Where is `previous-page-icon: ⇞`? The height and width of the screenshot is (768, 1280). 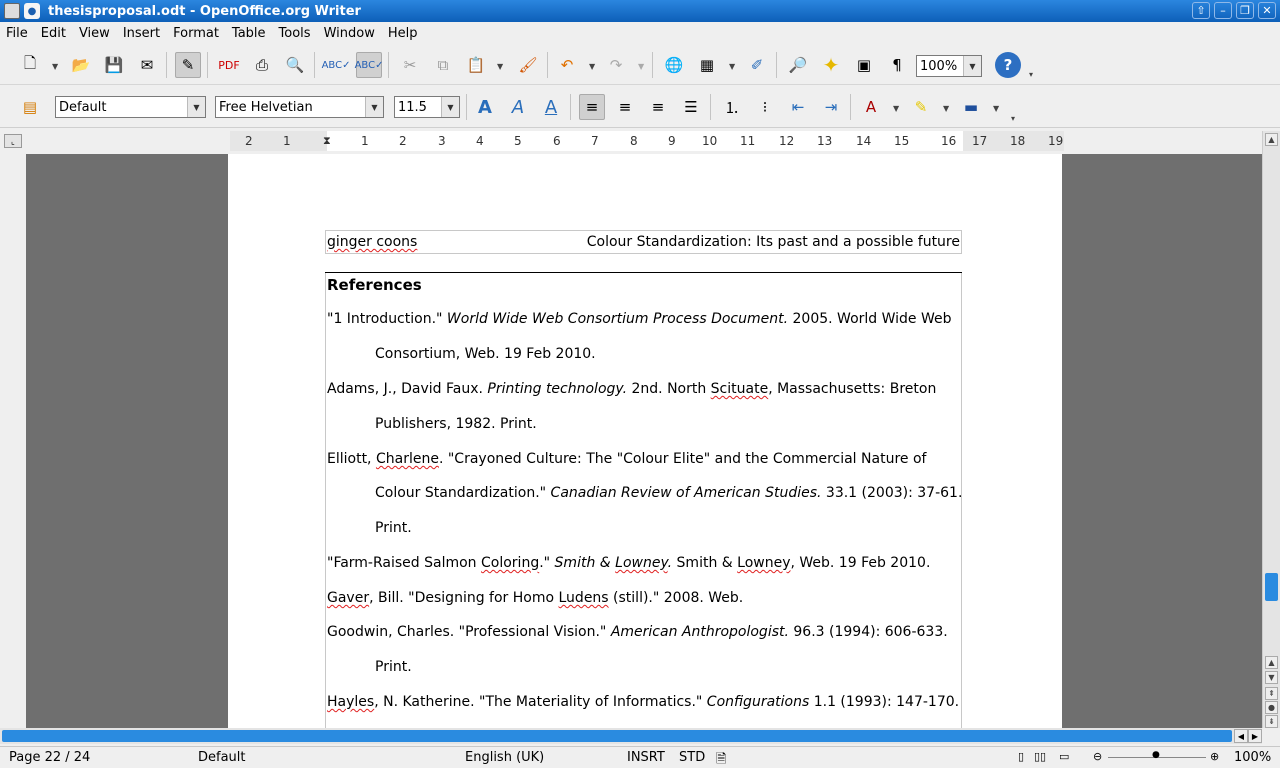 previous-page-icon: ⇞ is located at coordinates (1271, 693).